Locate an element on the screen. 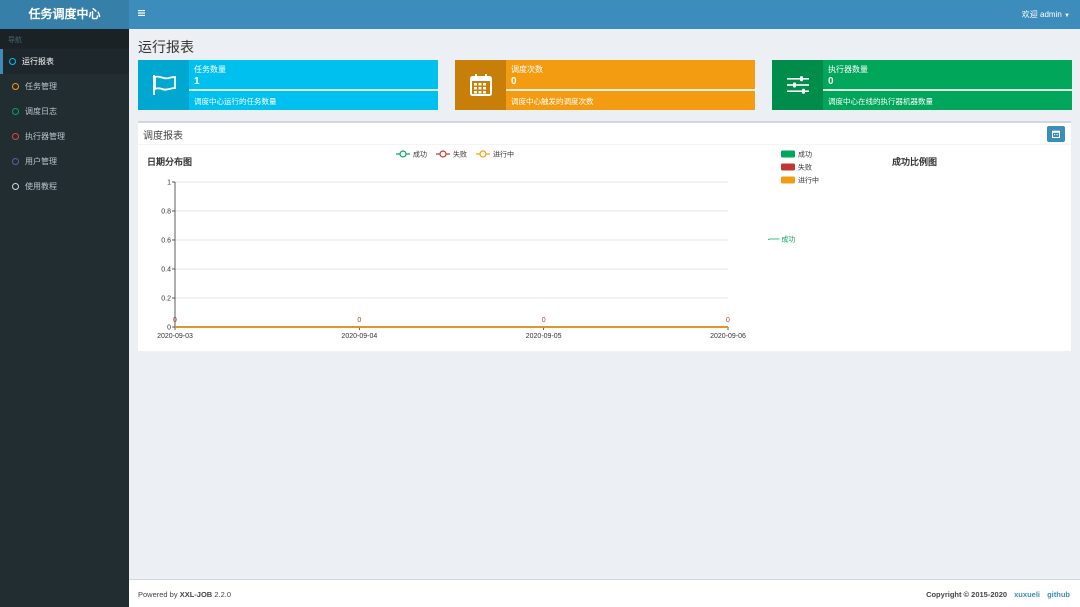 The height and width of the screenshot is (607, 1080). sidebar: 任务调度中心 导航 运行报表 任务管理 调度日志 执行器管理 用户管理 使用教程 is located at coordinates (64, 303).